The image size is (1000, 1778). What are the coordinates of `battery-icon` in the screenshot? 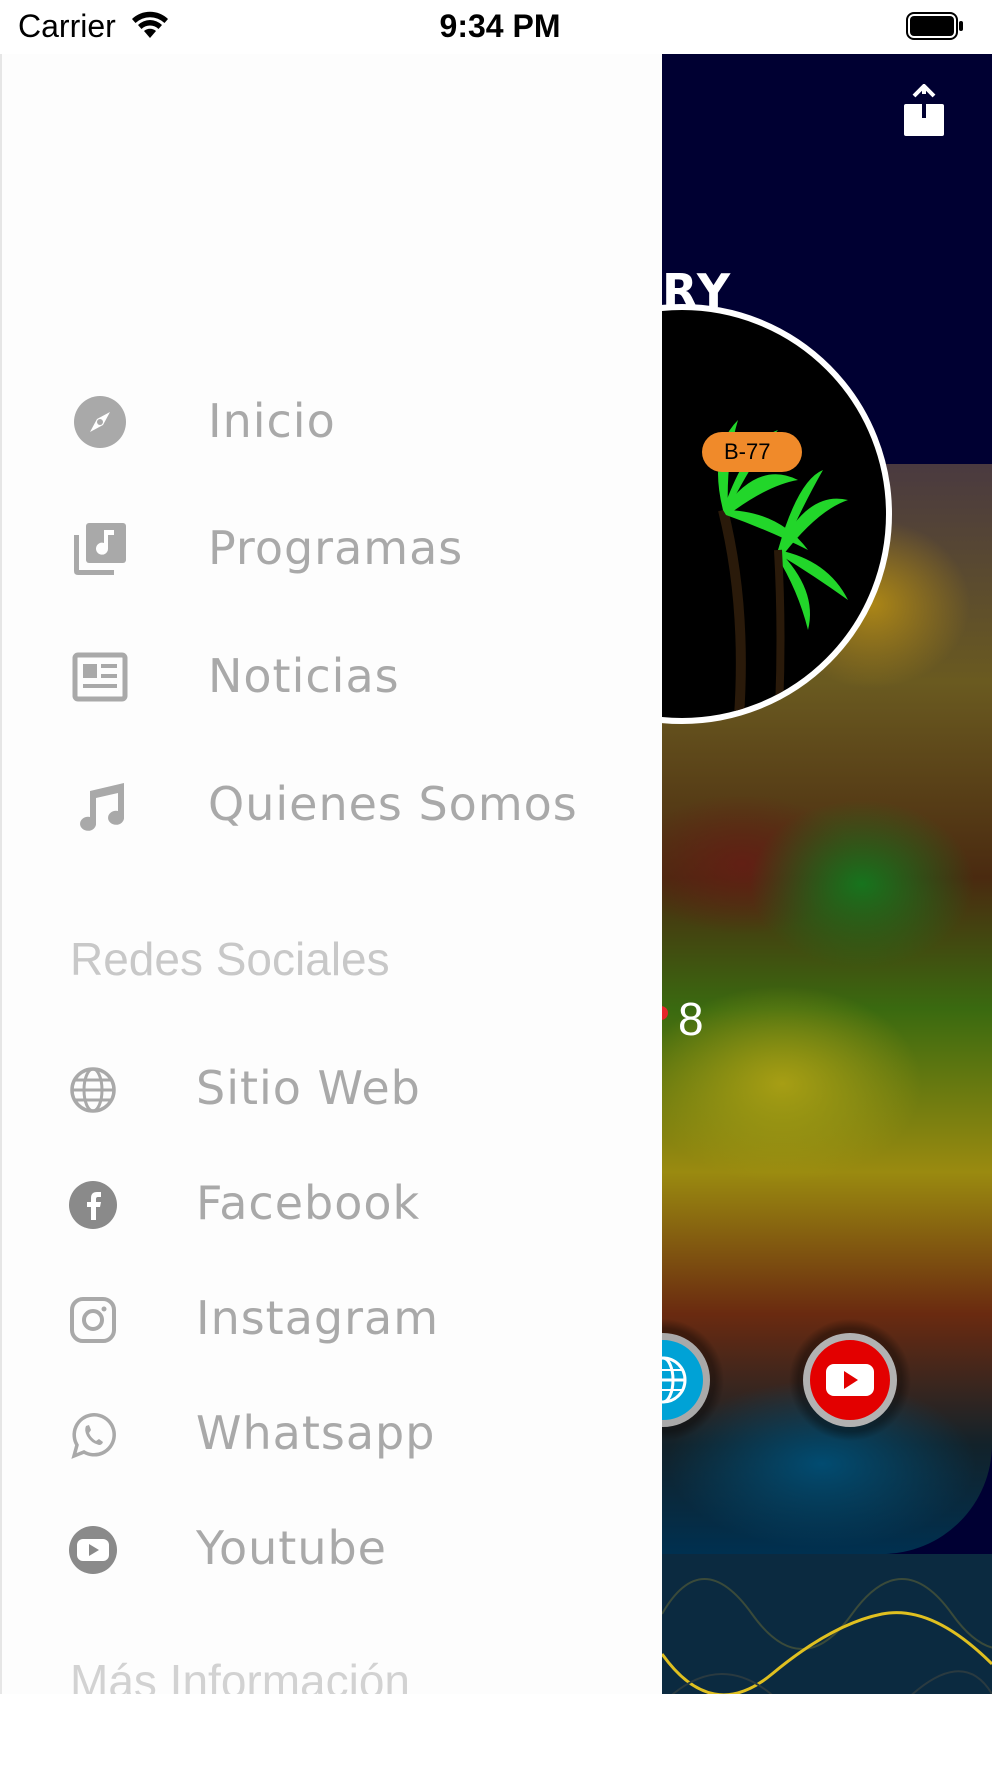 It's located at (934, 26).